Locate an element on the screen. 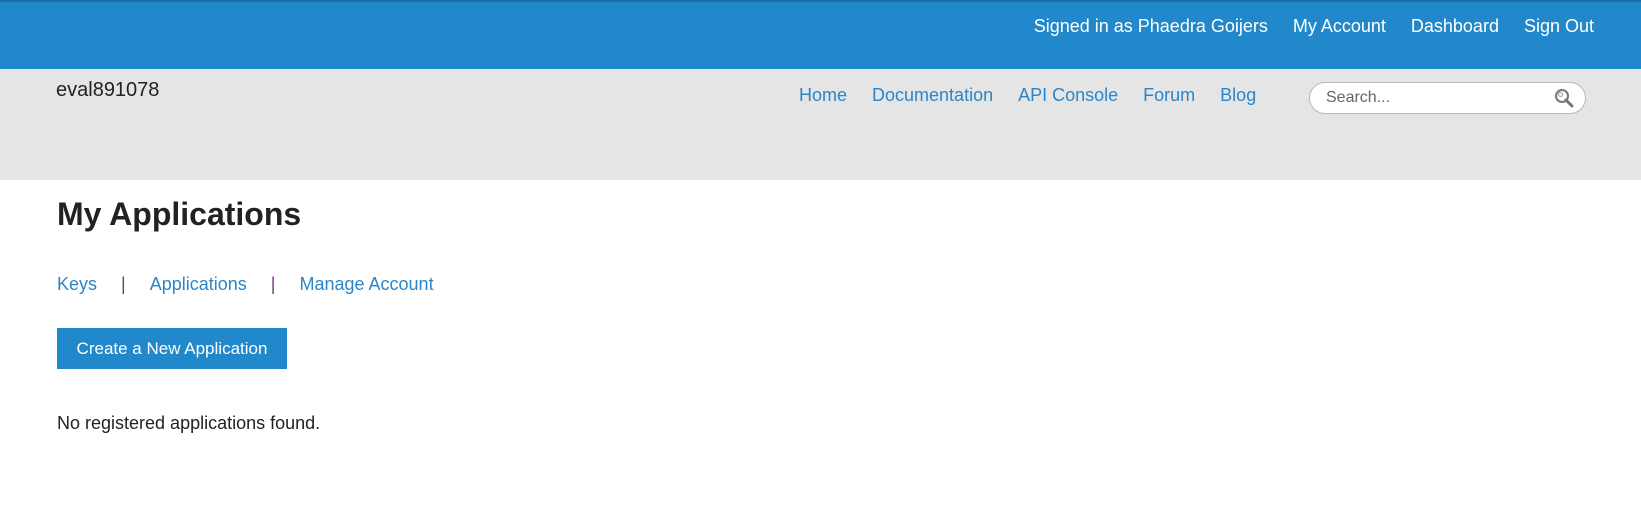  create-application-button: Create a New Application is located at coordinates (172, 348).